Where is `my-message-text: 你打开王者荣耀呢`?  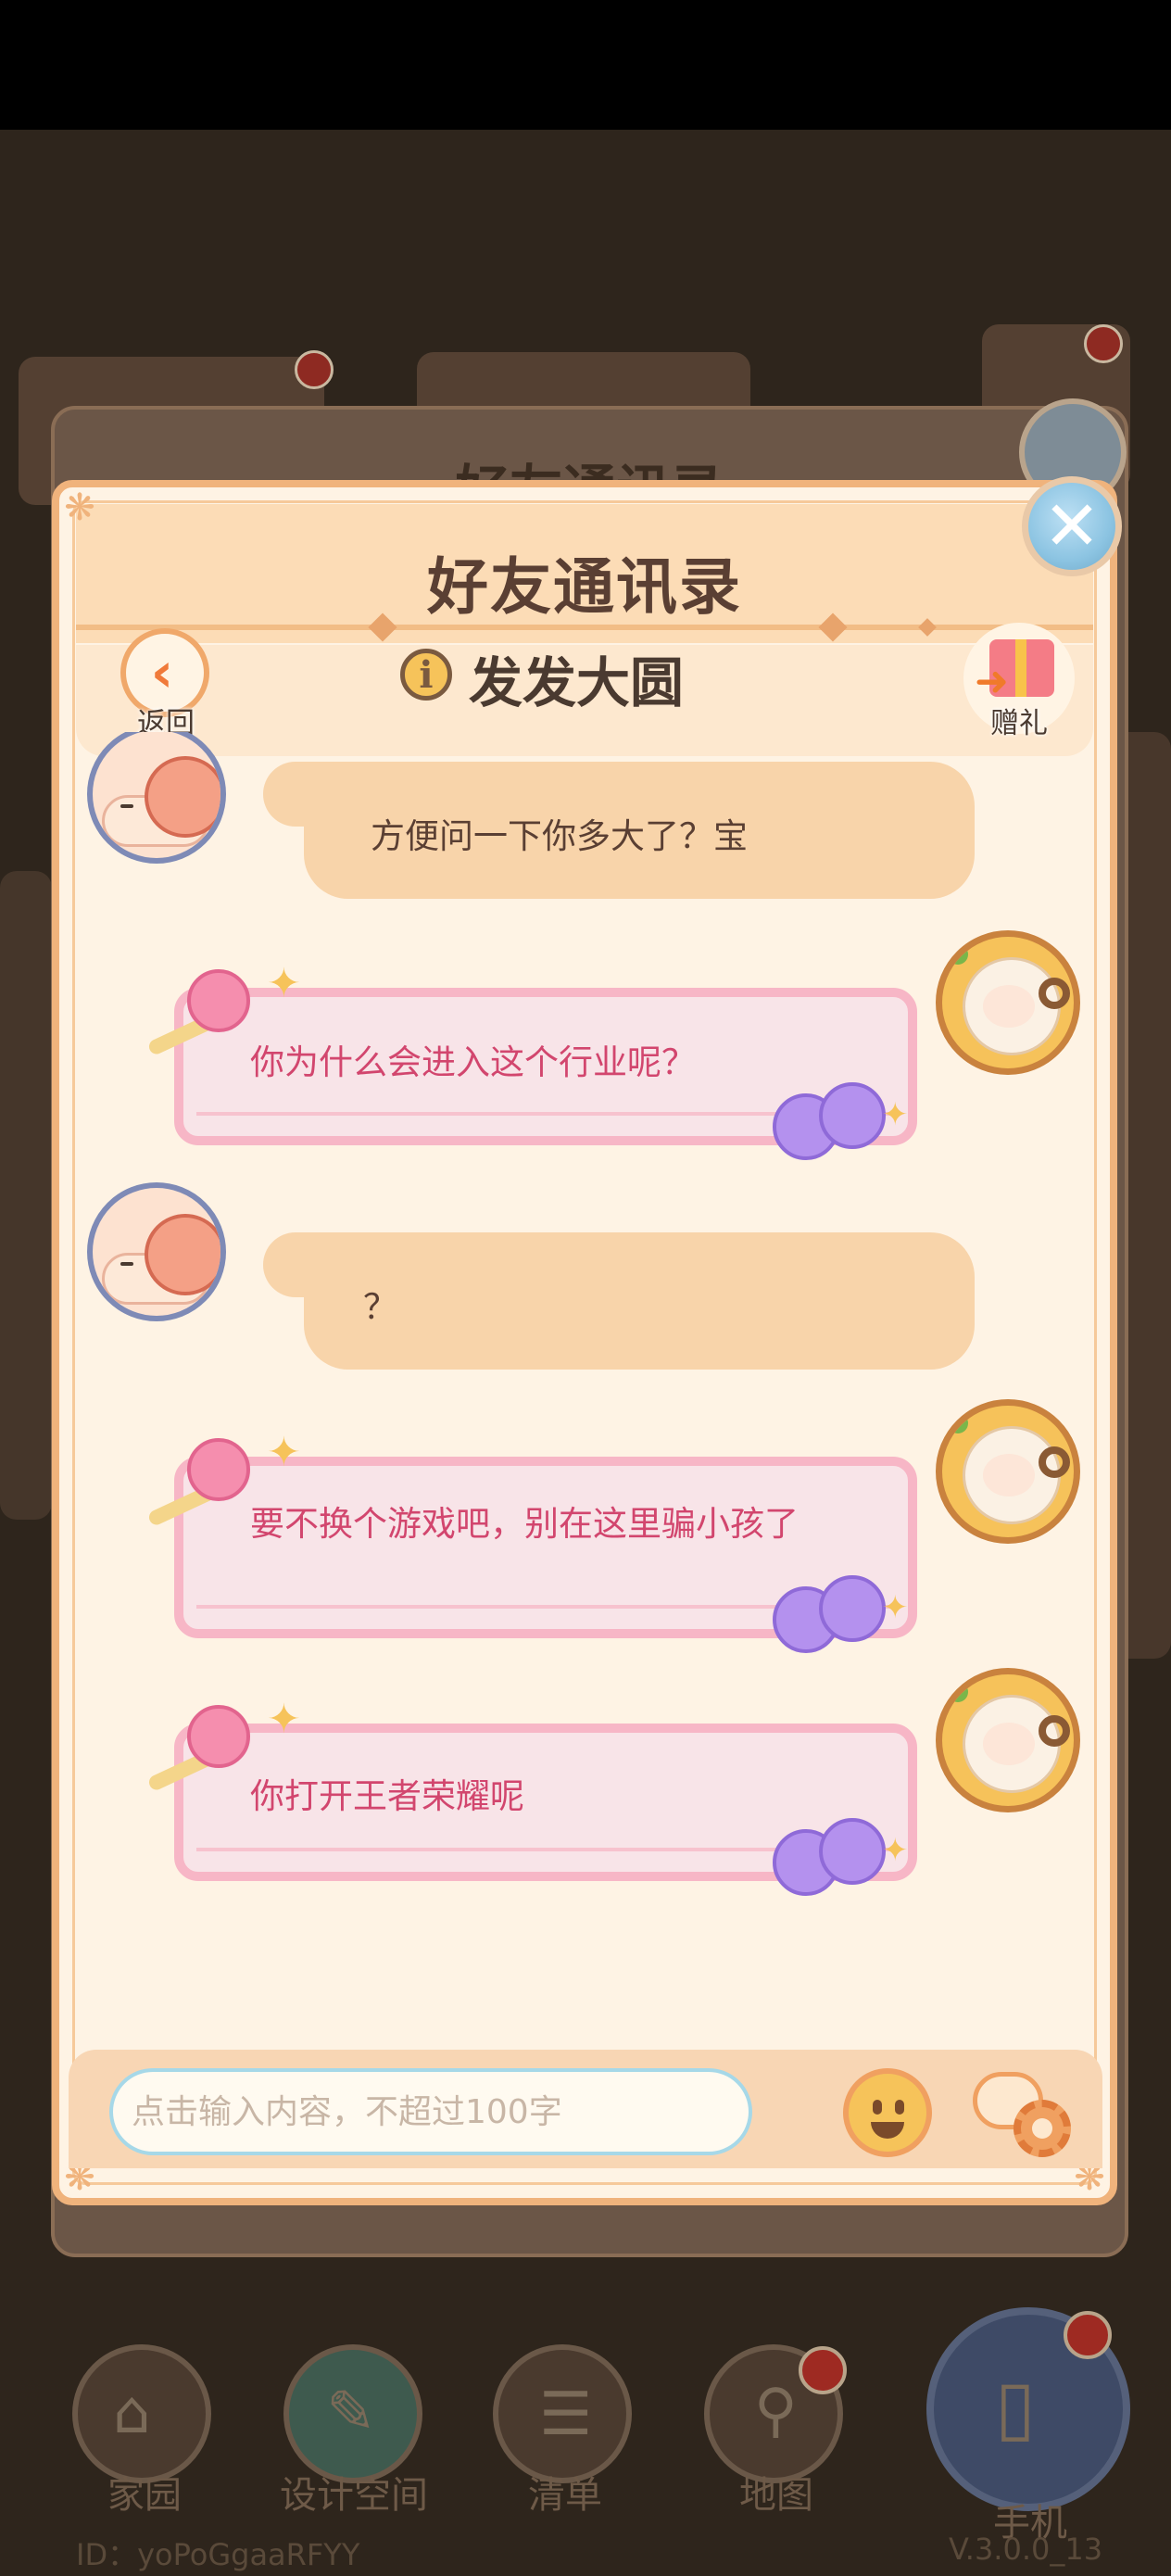 my-message-text: 你打开王者荣耀呢 is located at coordinates (387, 1796).